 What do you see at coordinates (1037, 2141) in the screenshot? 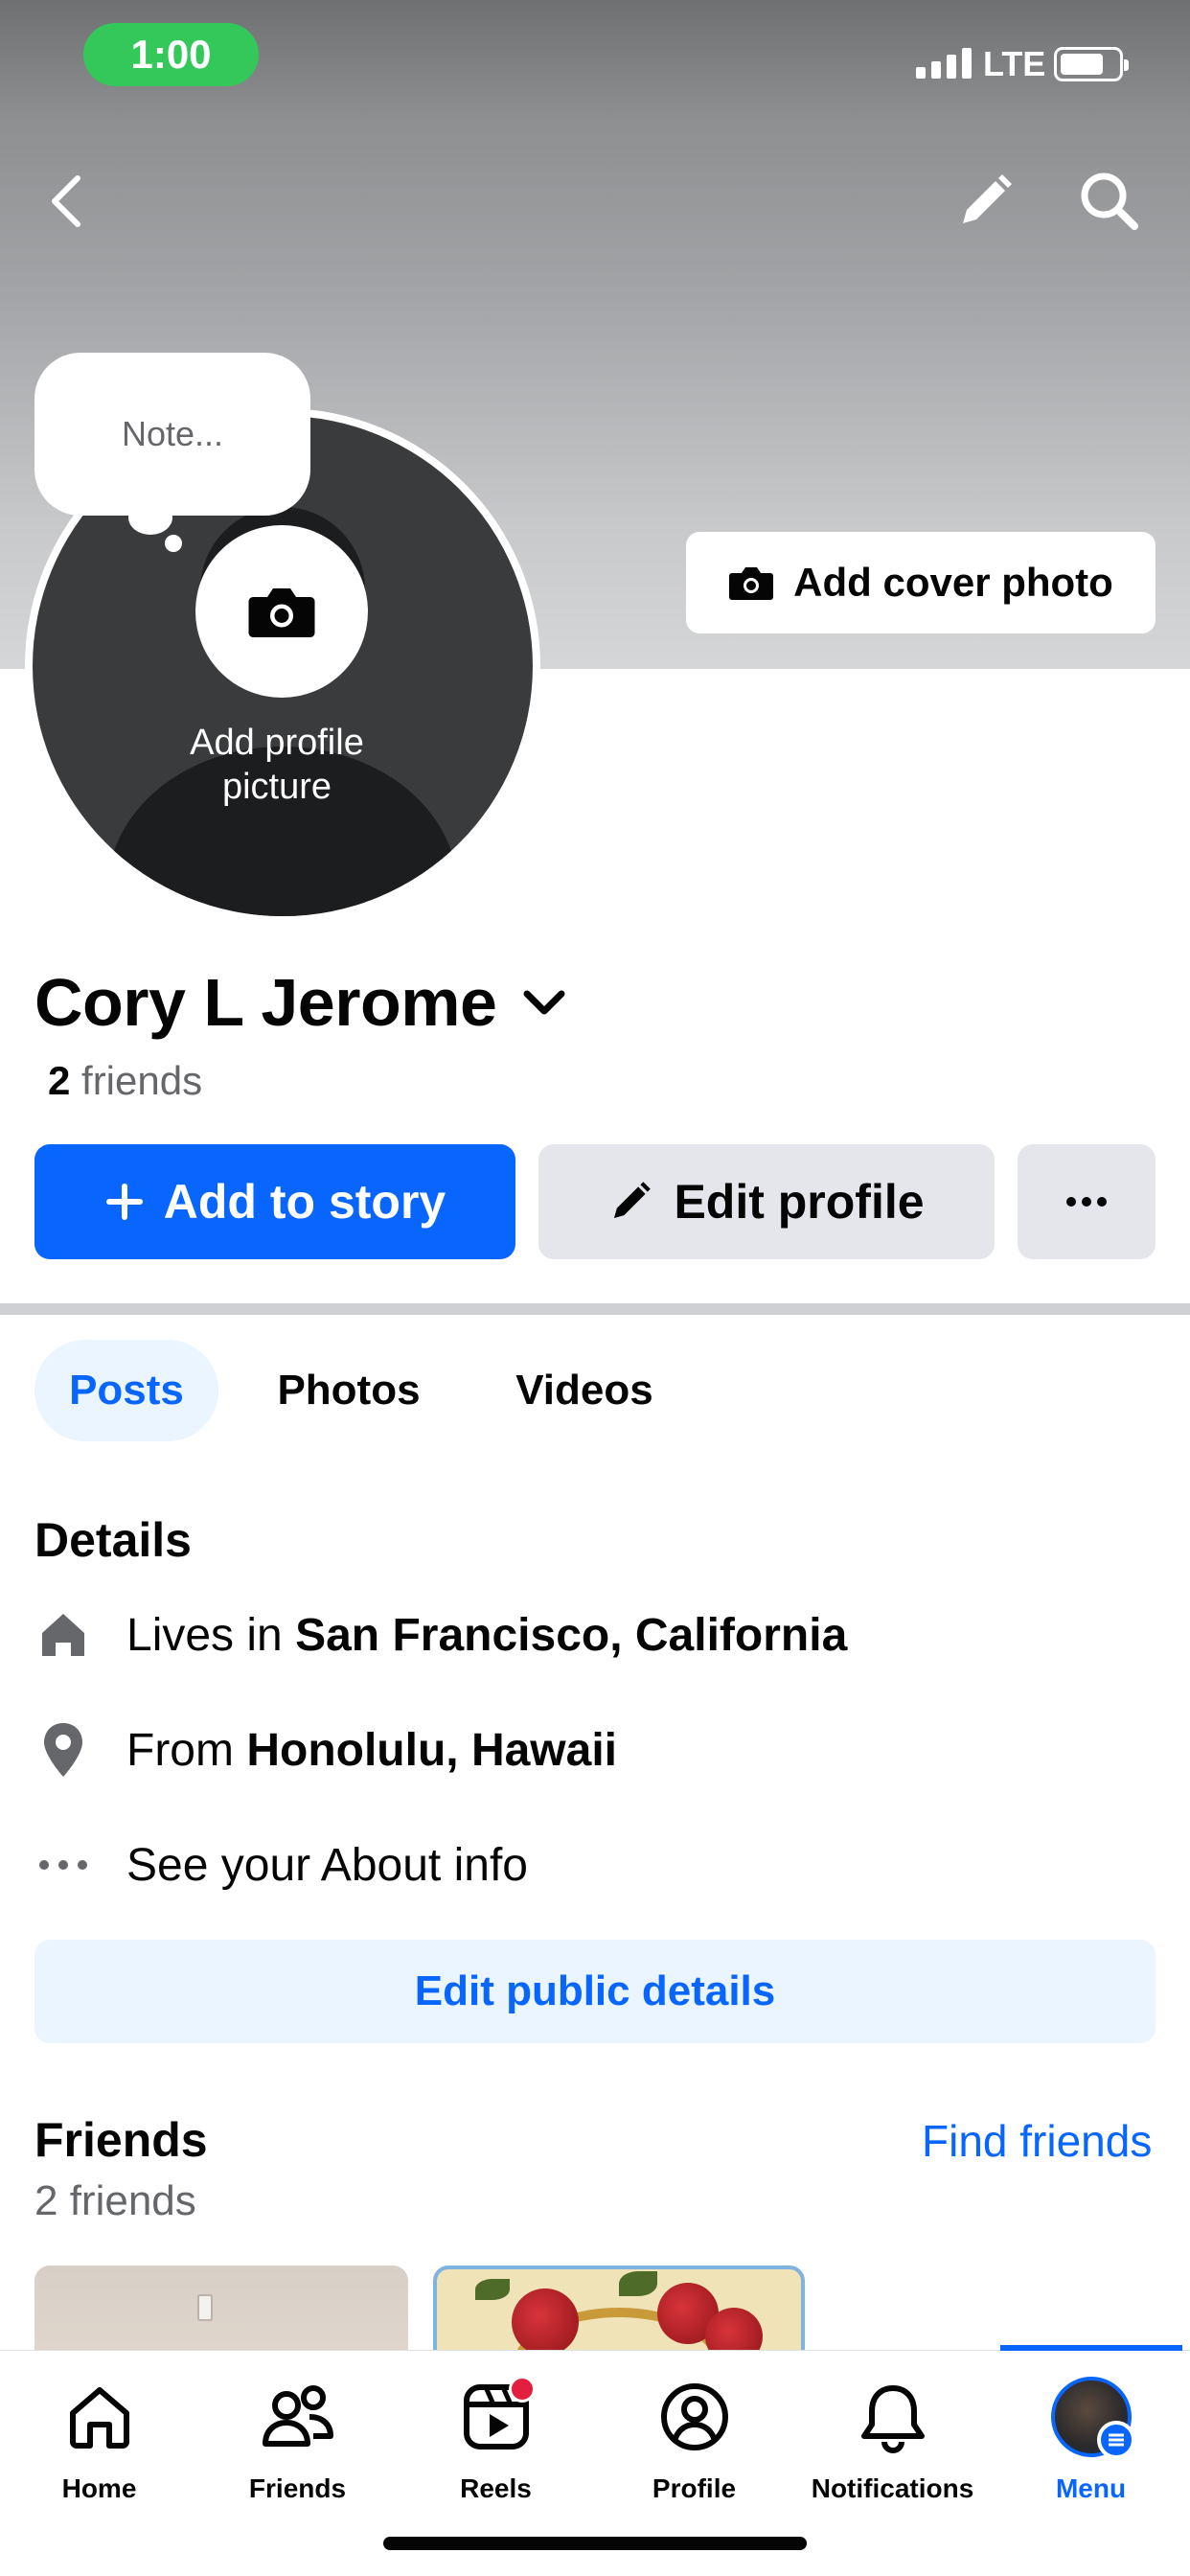
I see `find-friends-link: Find friends` at bounding box center [1037, 2141].